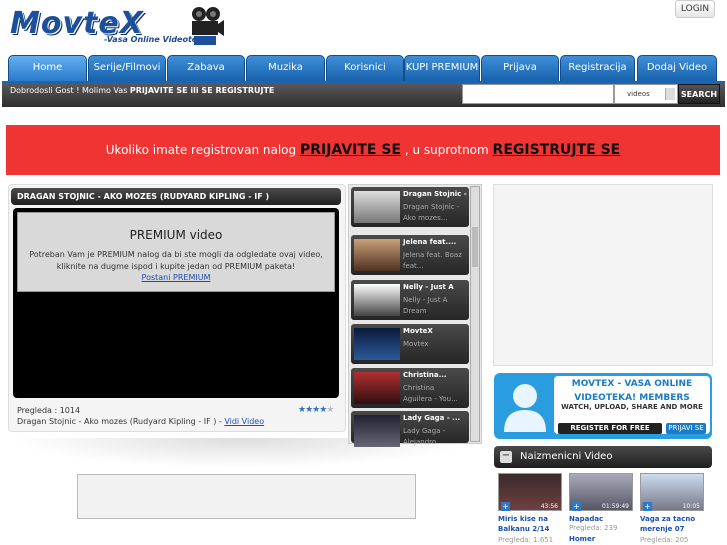 The image size is (727, 545). I want to click on tab-korisnici: Korisnici, so click(365, 68).